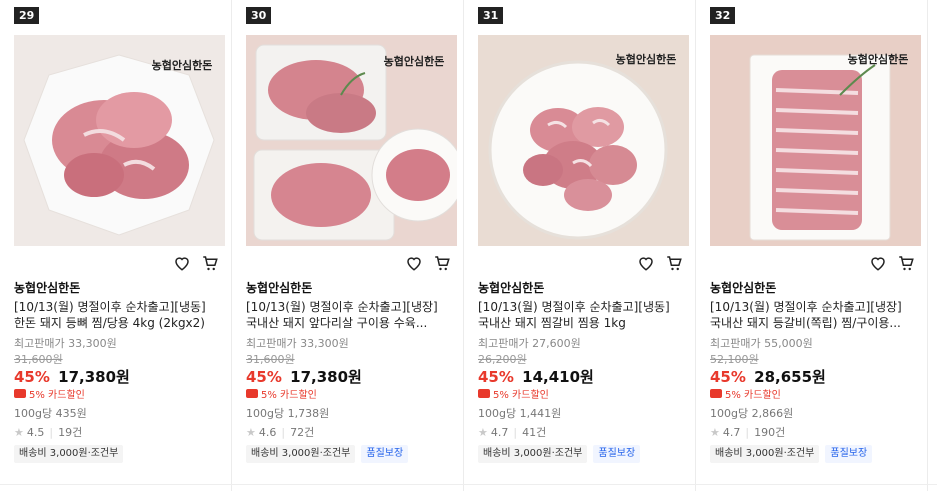 This screenshot has width=937, height=491. What do you see at coordinates (731, 432) in the screenshot?
I see `rating-score: 4.7` at bounding box center [731, 432].